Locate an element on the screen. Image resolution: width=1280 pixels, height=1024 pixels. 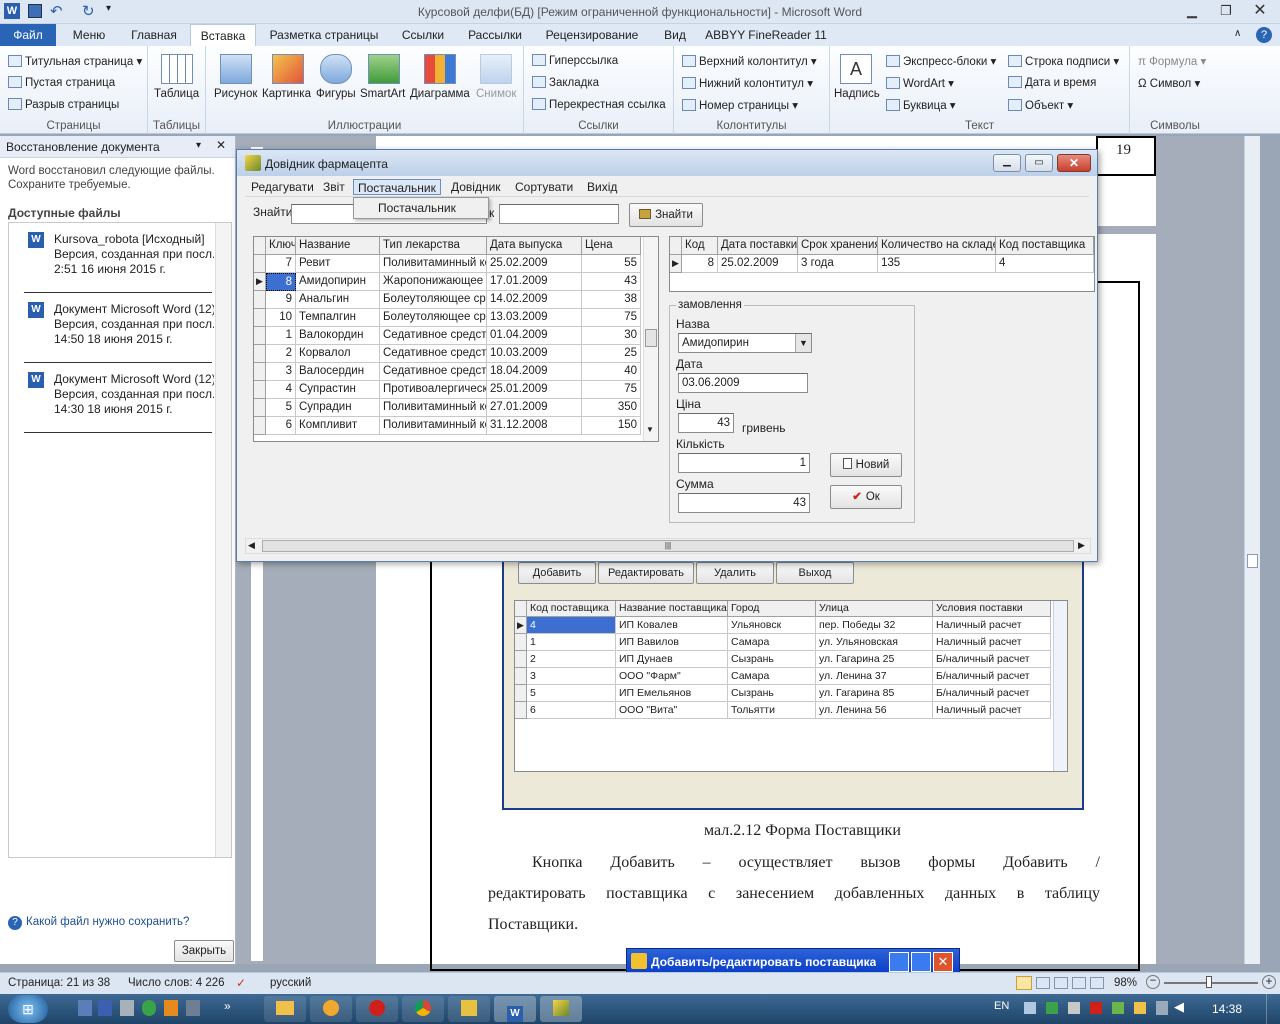
table-button: Таблица is located at coordinates (176, 94).